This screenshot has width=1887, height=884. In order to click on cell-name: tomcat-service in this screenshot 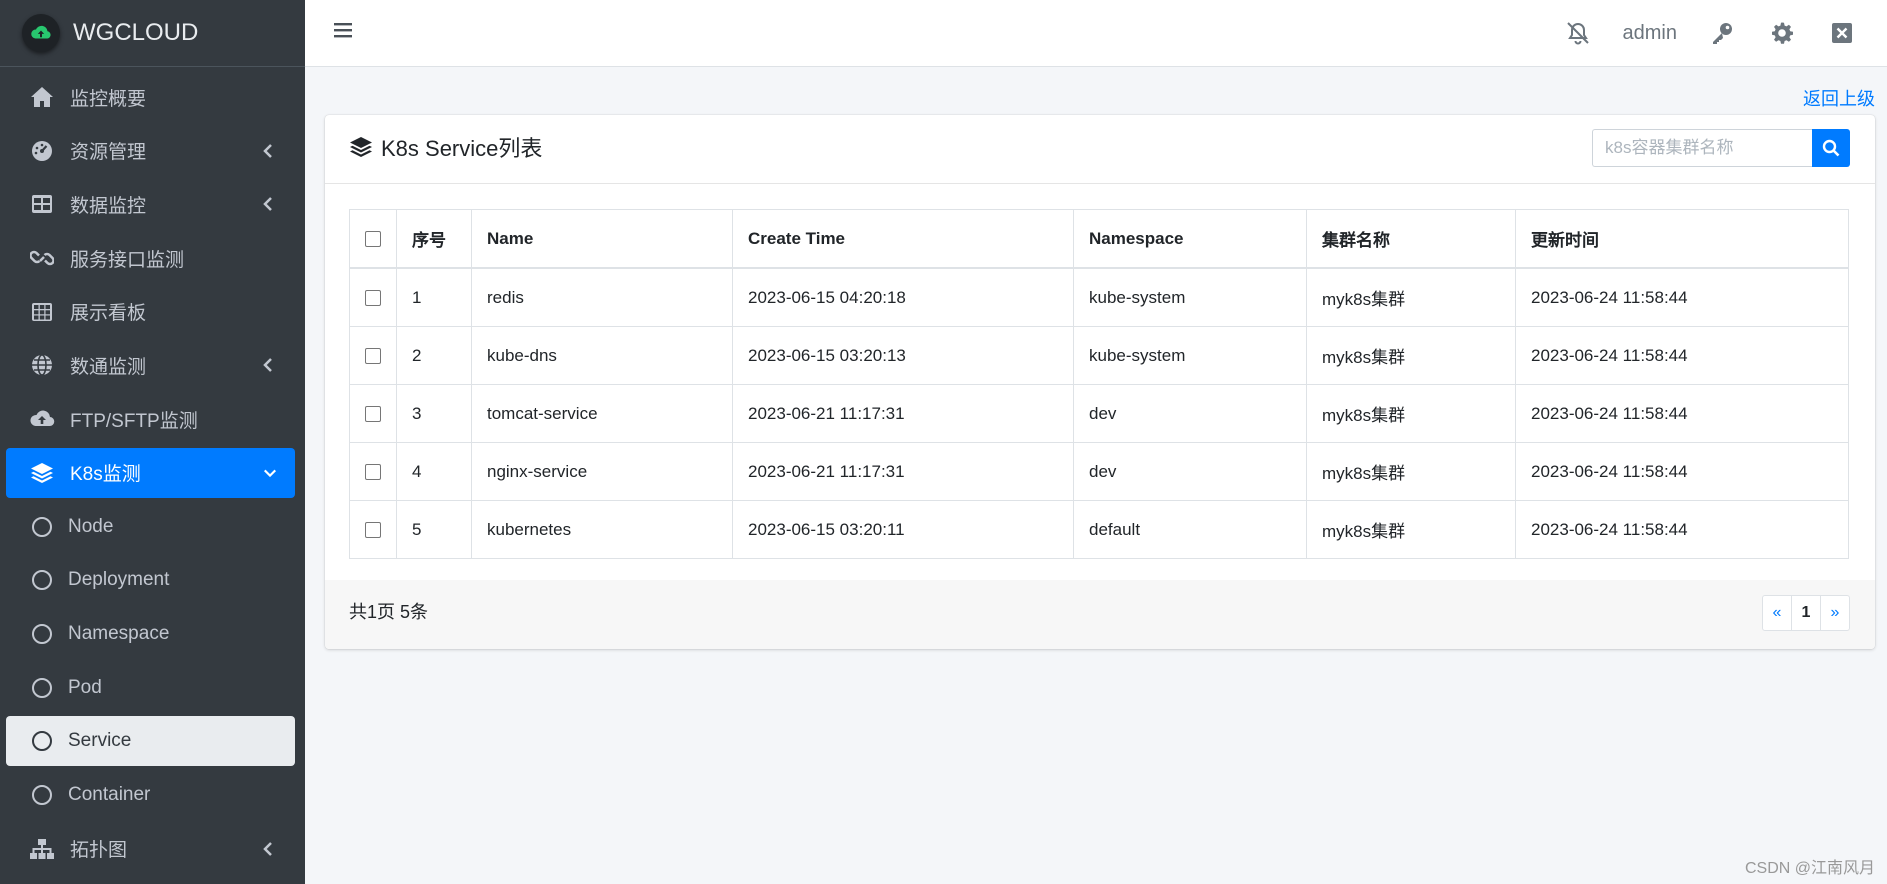, I will do `click(602, 413)`.